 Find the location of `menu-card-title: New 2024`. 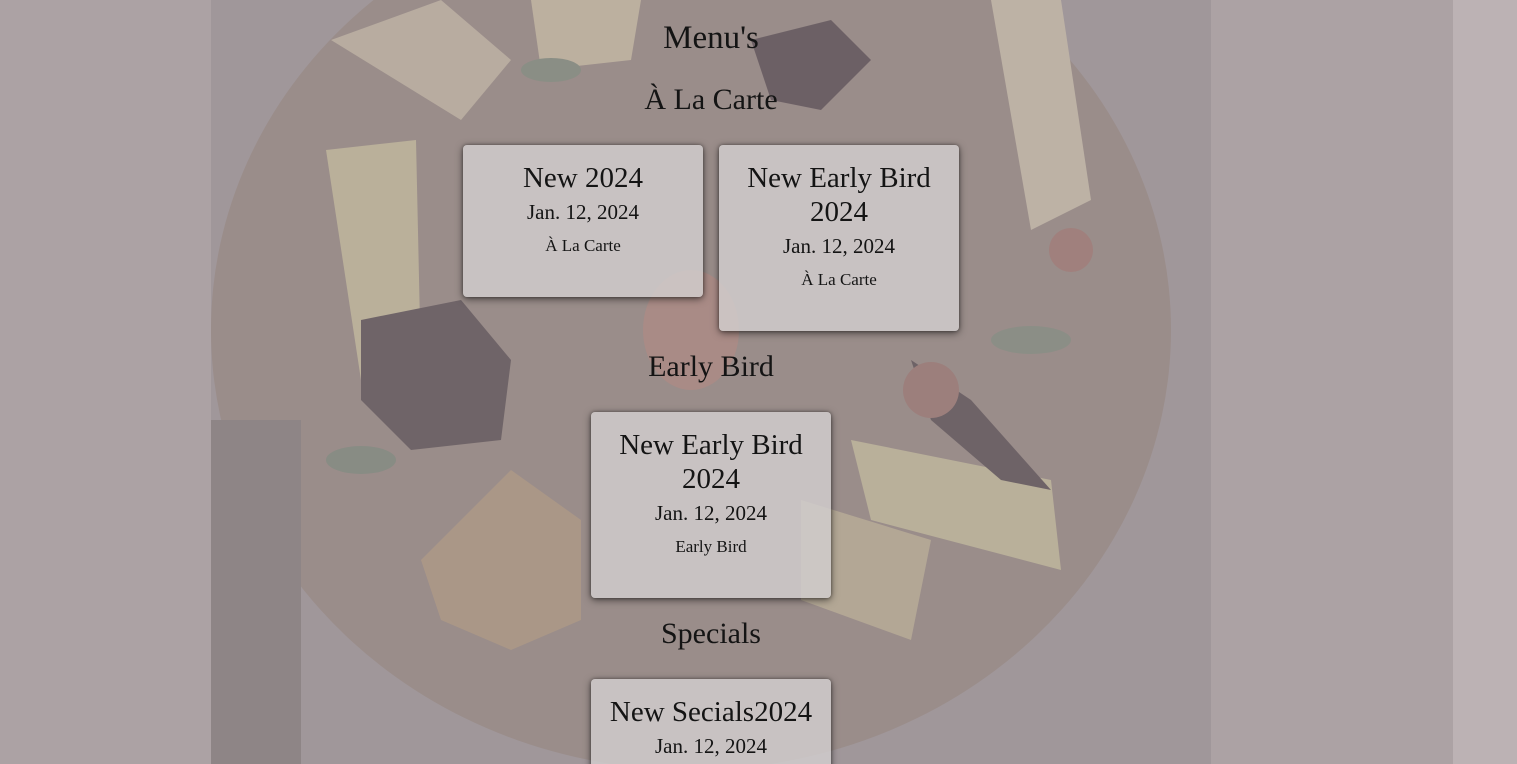

menu-card-title: New 2024 is located at coordinates (582, 178).